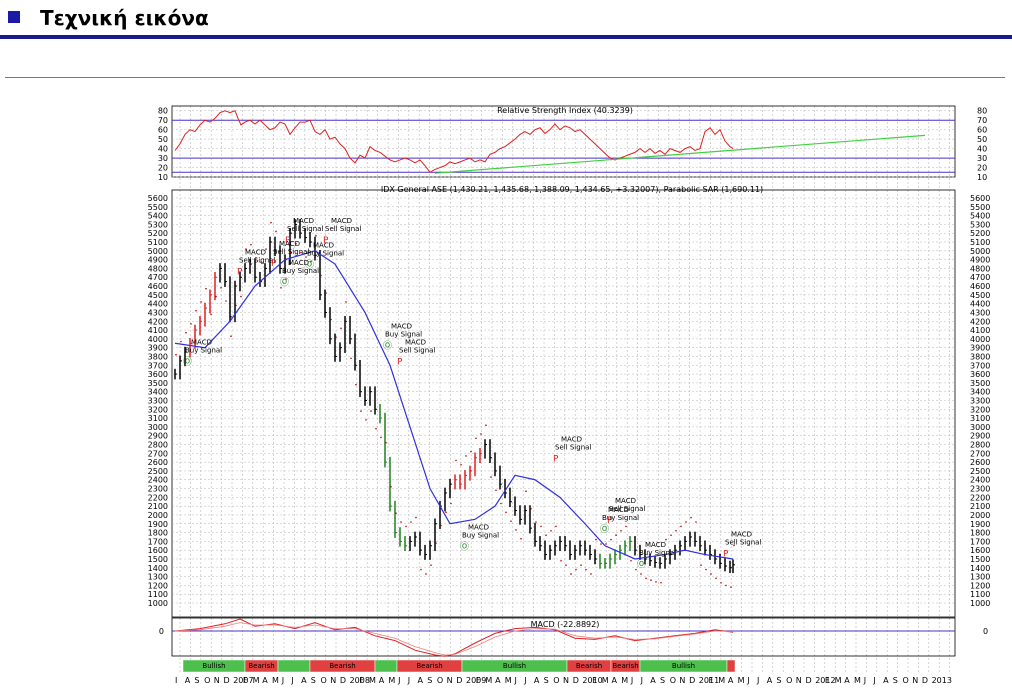  I want to click on price-tick-left: 3500, so click(158, 383).